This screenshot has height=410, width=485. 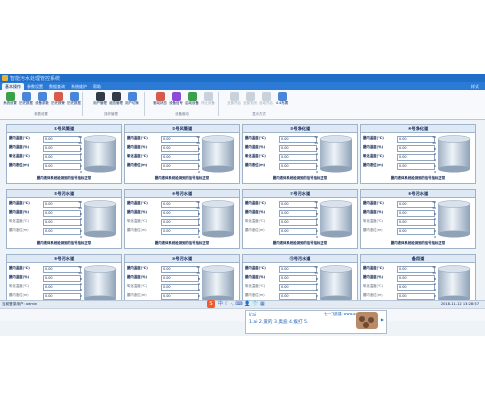 What do you see at coordinates (13, 86) in the screenshot?
I see `tab-basic: 基本操作` at bounding box center [13, 86].